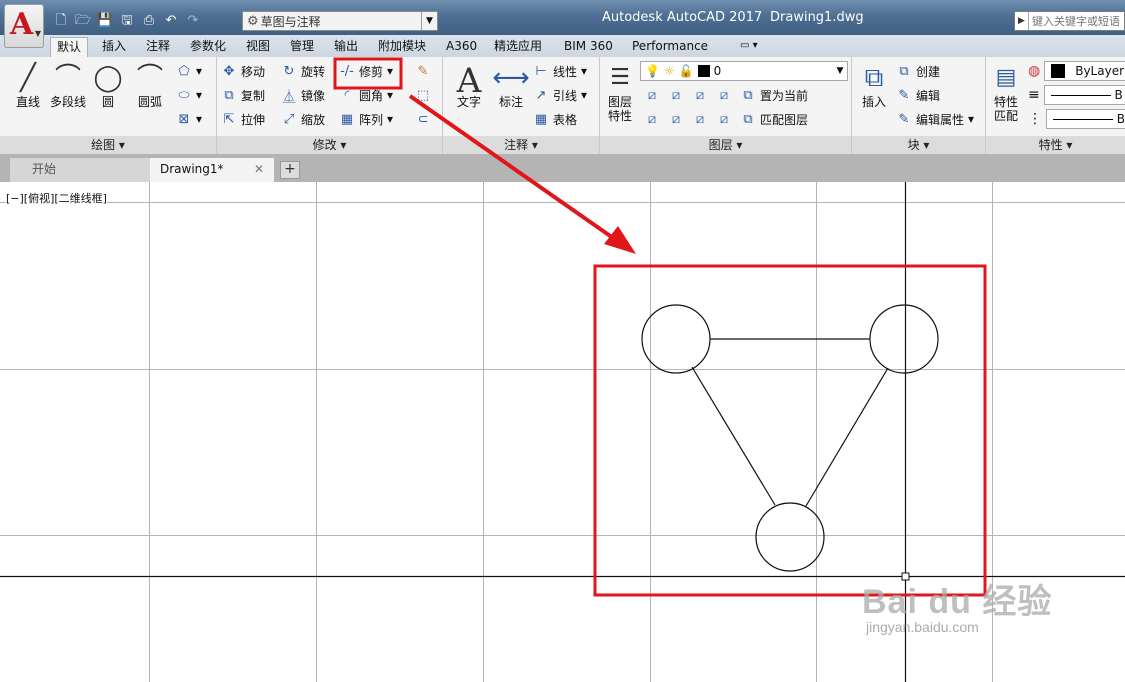  What do you see at coordinates (700, 95) in the screenshot?
I see `layer-freeze-icon: ⧄` at bounding box center [700, 95].